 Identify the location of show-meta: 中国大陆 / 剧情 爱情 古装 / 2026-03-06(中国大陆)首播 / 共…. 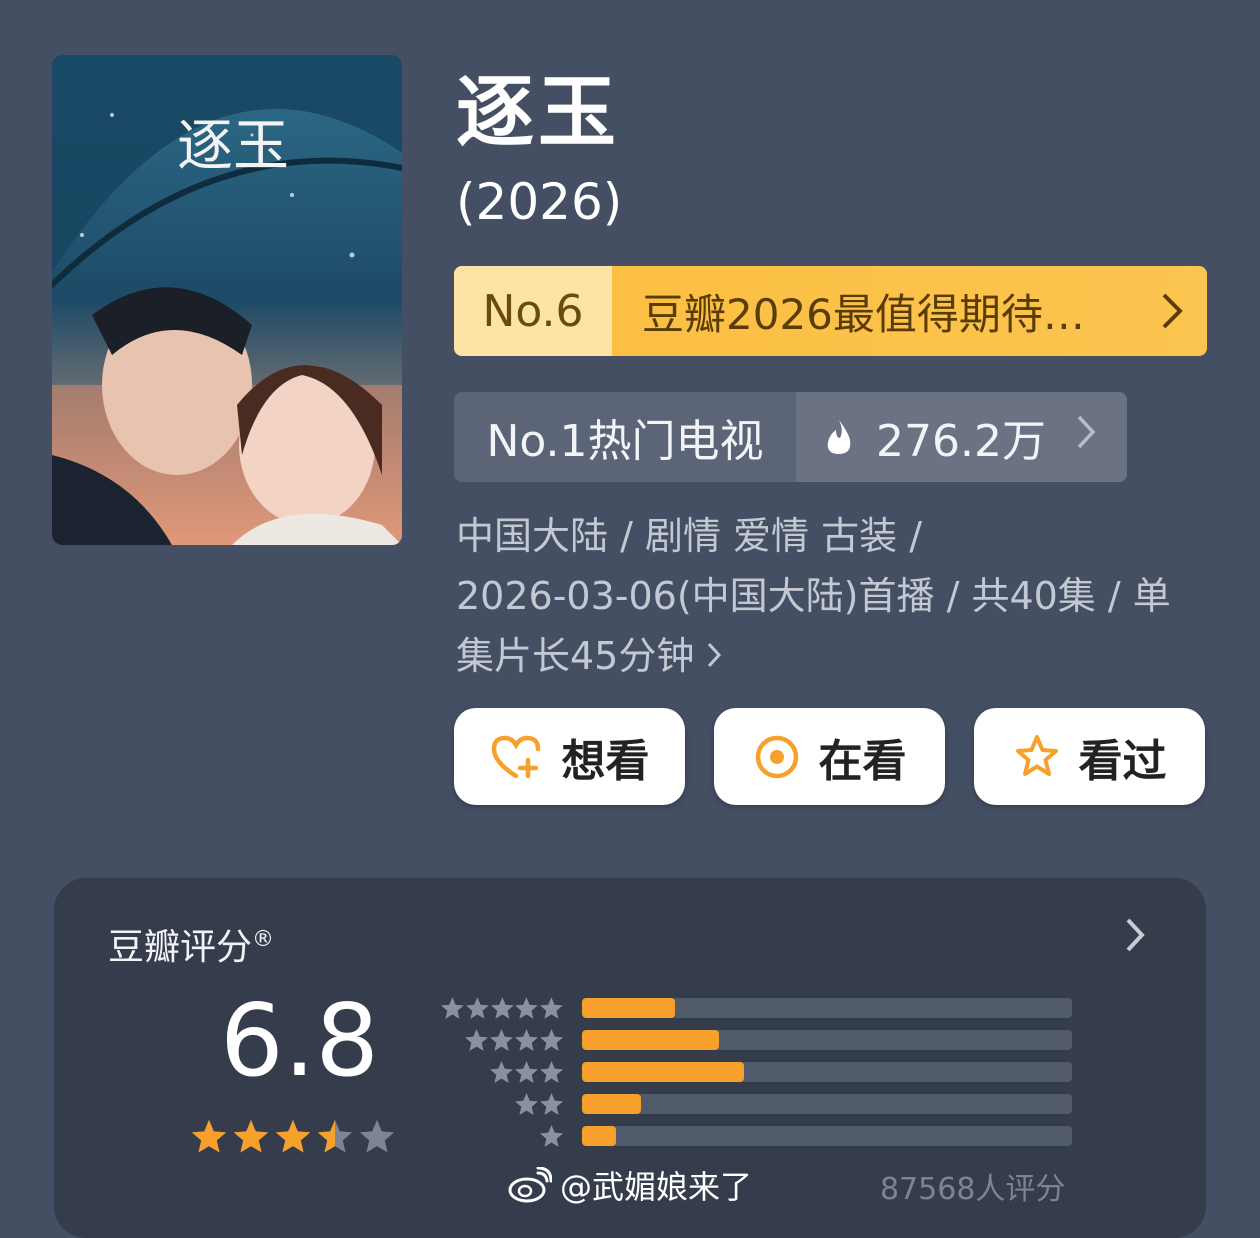
(836, 596).